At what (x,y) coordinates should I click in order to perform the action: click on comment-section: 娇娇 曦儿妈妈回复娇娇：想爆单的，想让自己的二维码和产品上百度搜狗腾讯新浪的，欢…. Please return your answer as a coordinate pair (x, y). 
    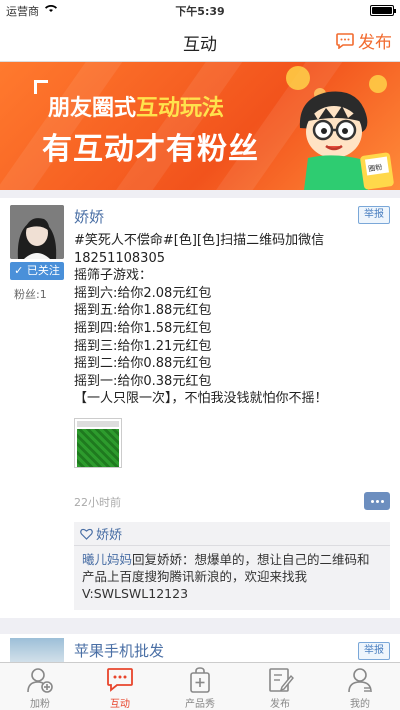
    Looking at the image, I should click on (232, 566).